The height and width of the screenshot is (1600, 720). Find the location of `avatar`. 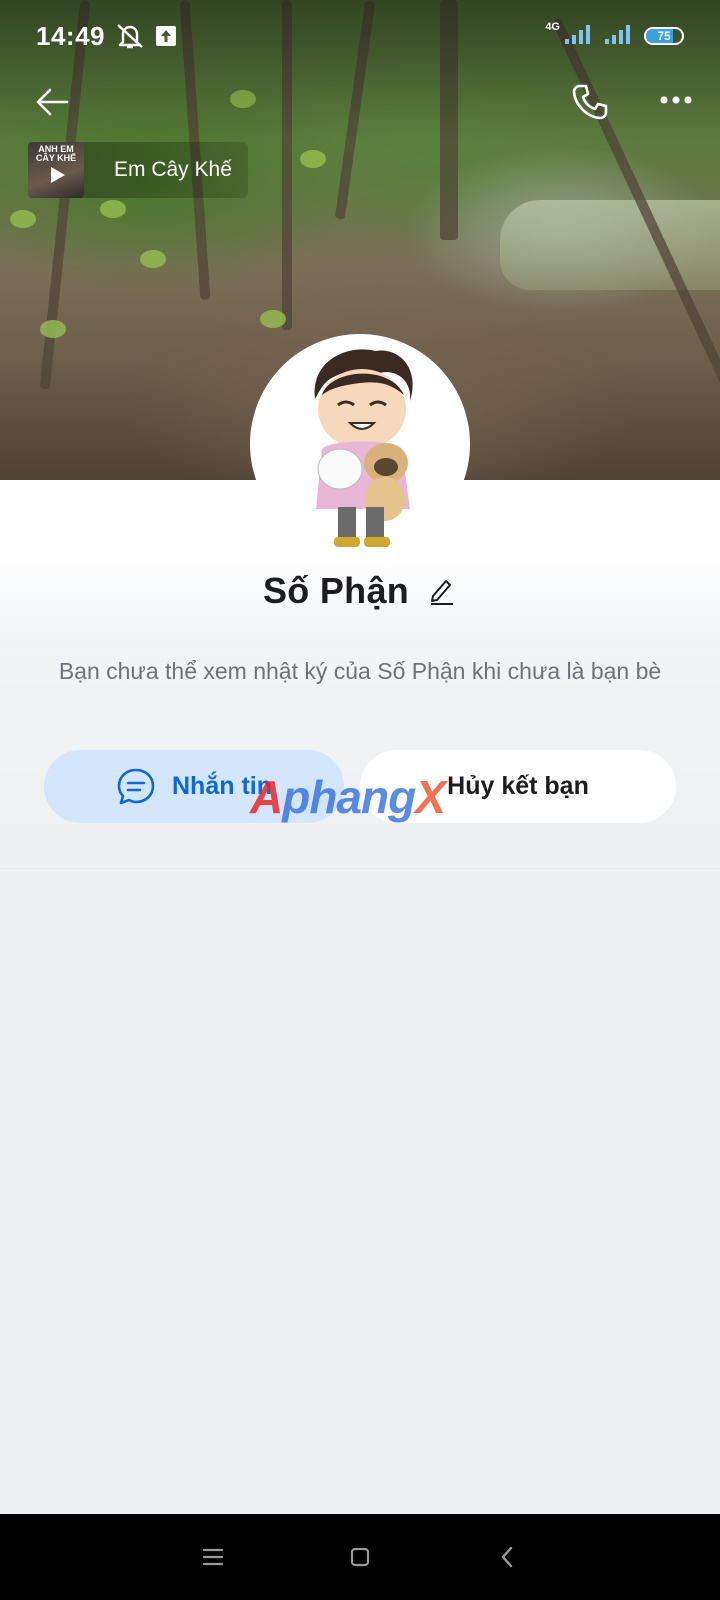

avatar is located at coordinates (360, 444).